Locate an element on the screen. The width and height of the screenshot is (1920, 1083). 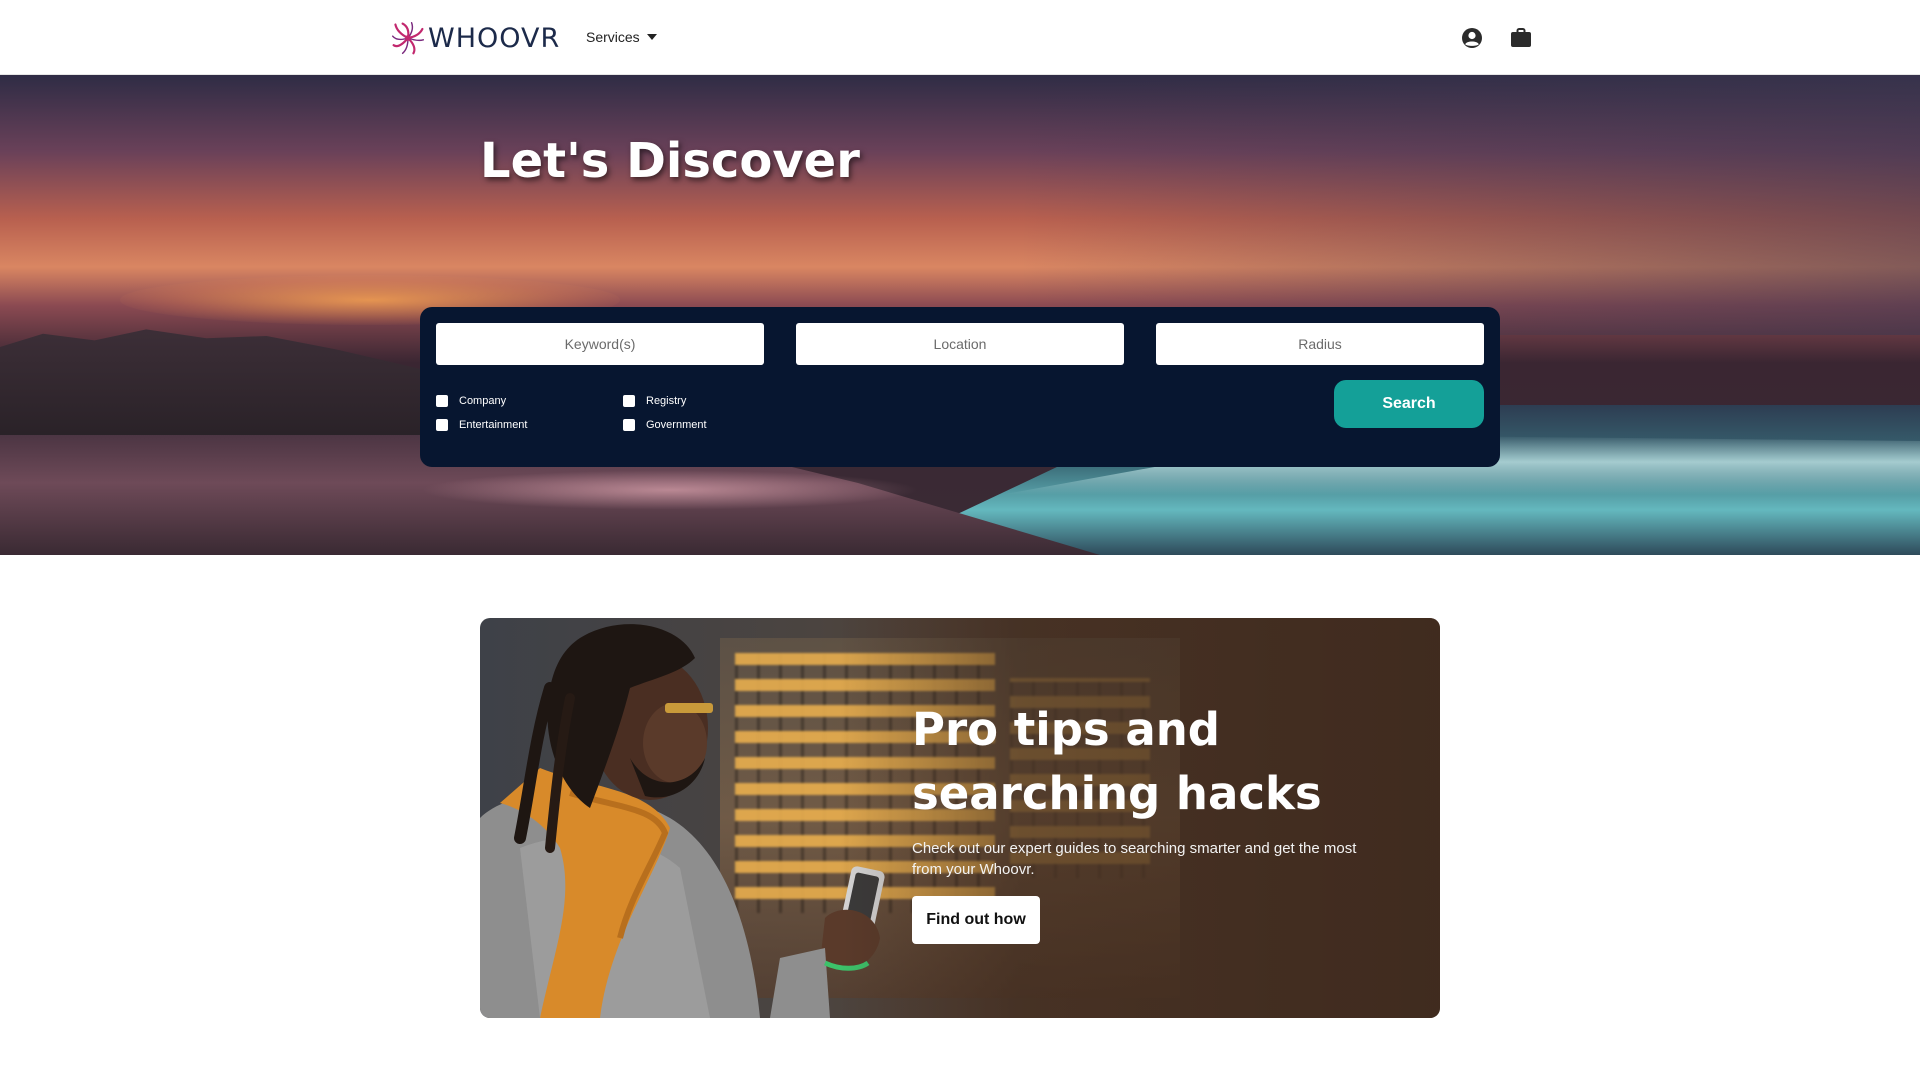
hero-wet-sand-reflection is located at coordinates (670, 490).